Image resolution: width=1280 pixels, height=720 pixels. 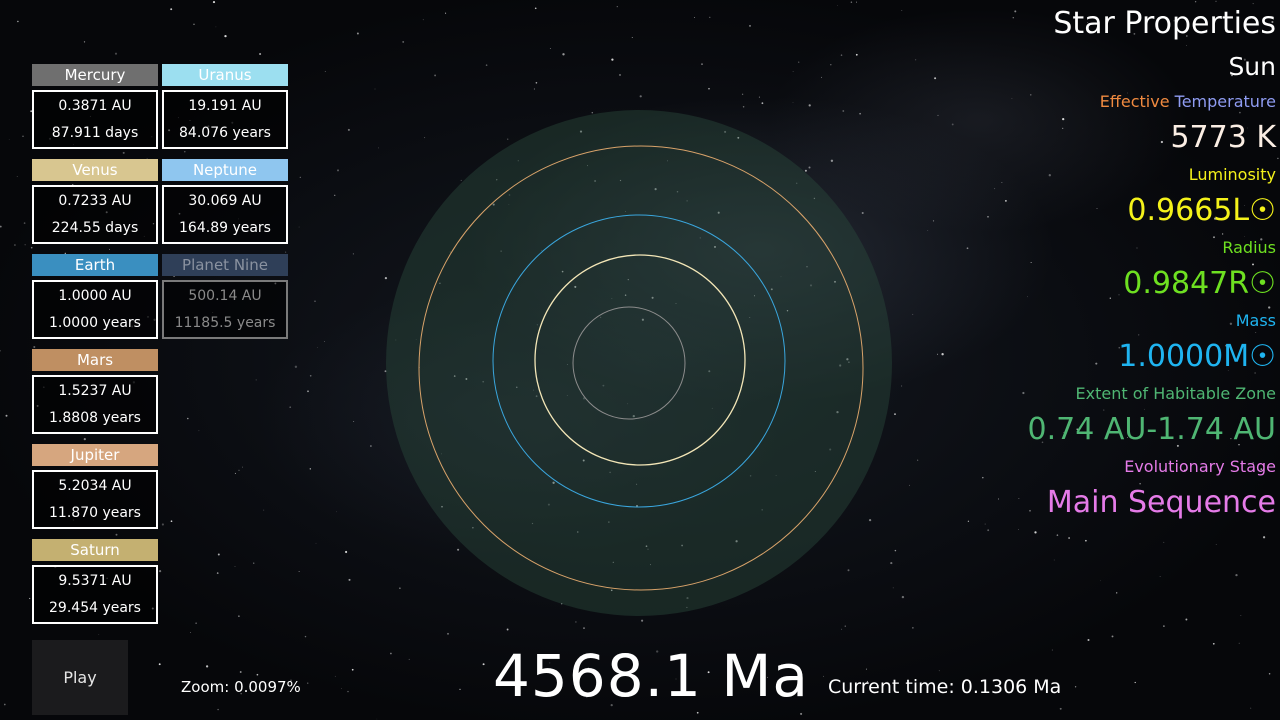 What do you see at coordinates (225, 133) in the screenshot?
I see `planet-period: 84.076 years` at bounding box center [225, 133].